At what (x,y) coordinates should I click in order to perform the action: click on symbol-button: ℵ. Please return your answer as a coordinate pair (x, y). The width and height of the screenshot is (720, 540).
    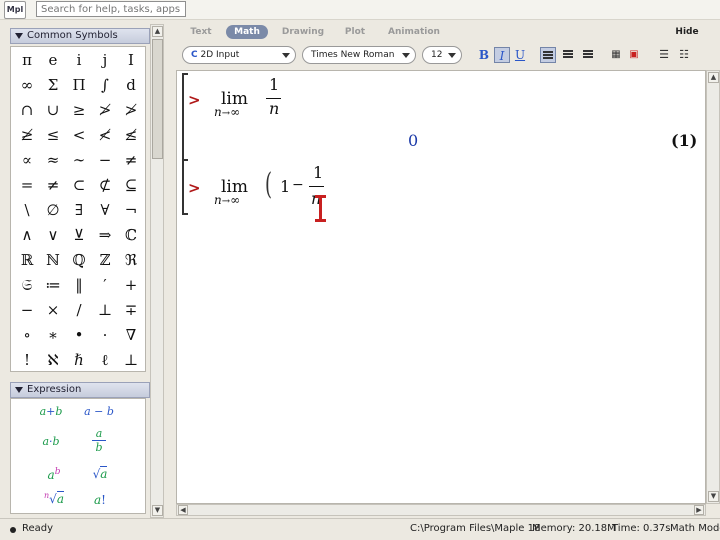
    Looking at the image, I should click on (53, 360).